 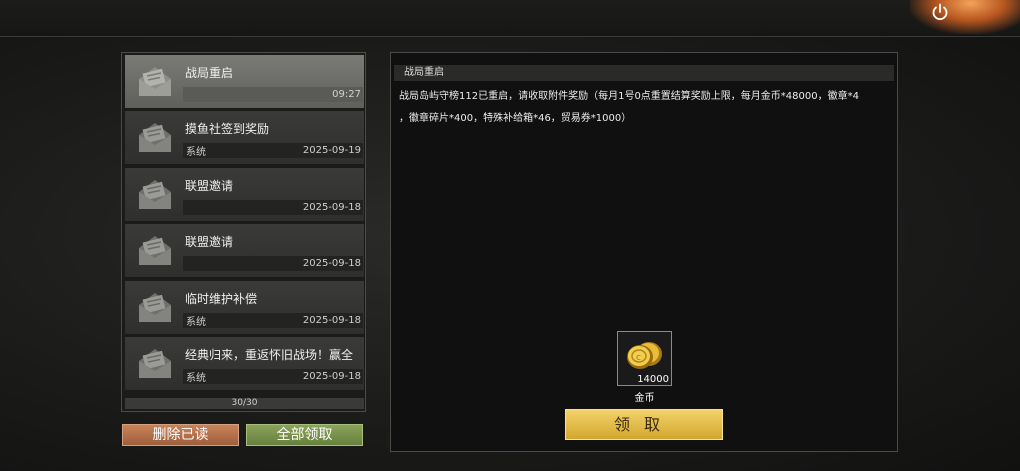 What do you see at coordinates (244, 307) in the screenshot?
I see `mail-item: 临时维护补偿 系统 2025-09-18` at bounding box center [244, 307].